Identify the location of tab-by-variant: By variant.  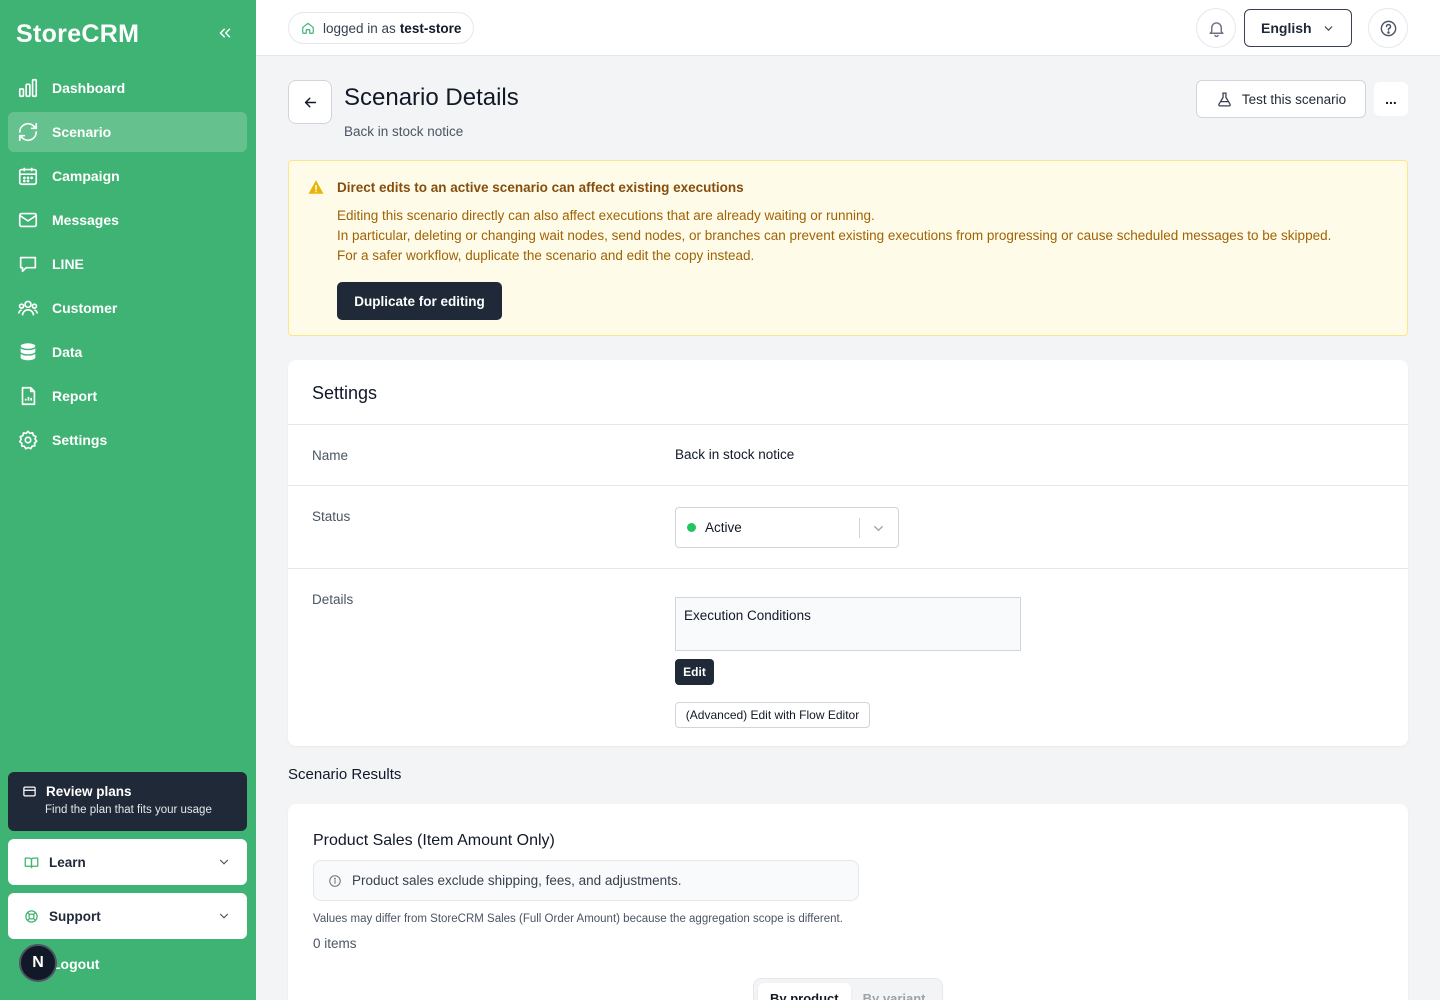
(894, 991).